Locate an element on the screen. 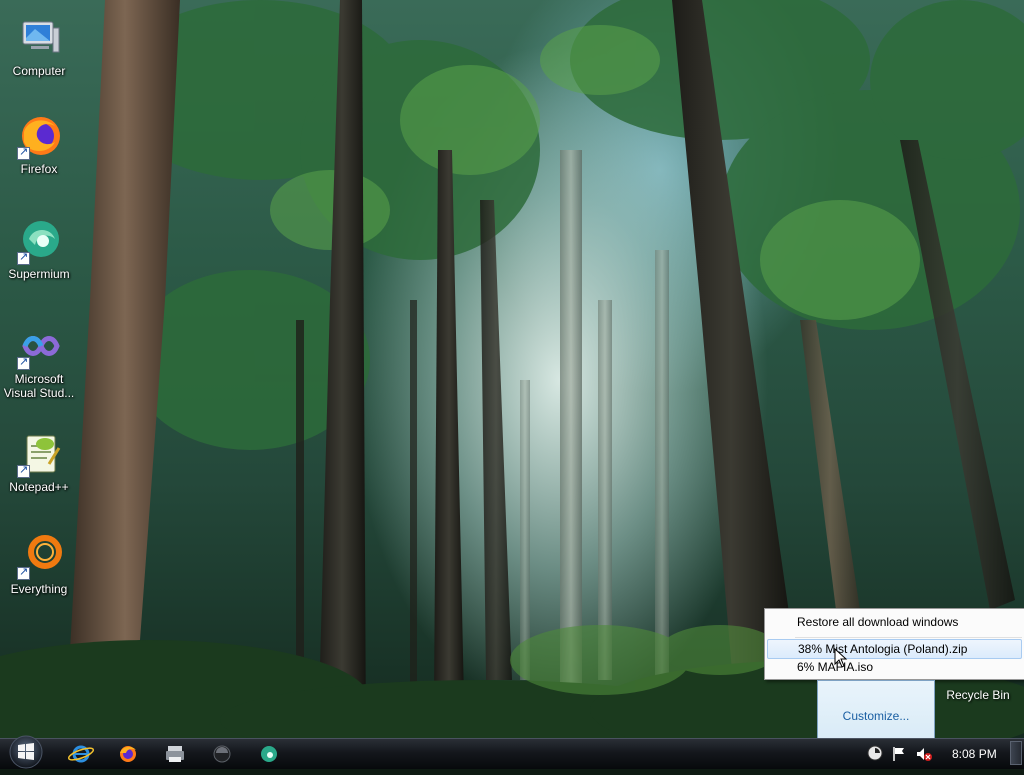 The image size is (1024, 775). desktop-icon-everything: Everything is located at coordinates (39, 564).